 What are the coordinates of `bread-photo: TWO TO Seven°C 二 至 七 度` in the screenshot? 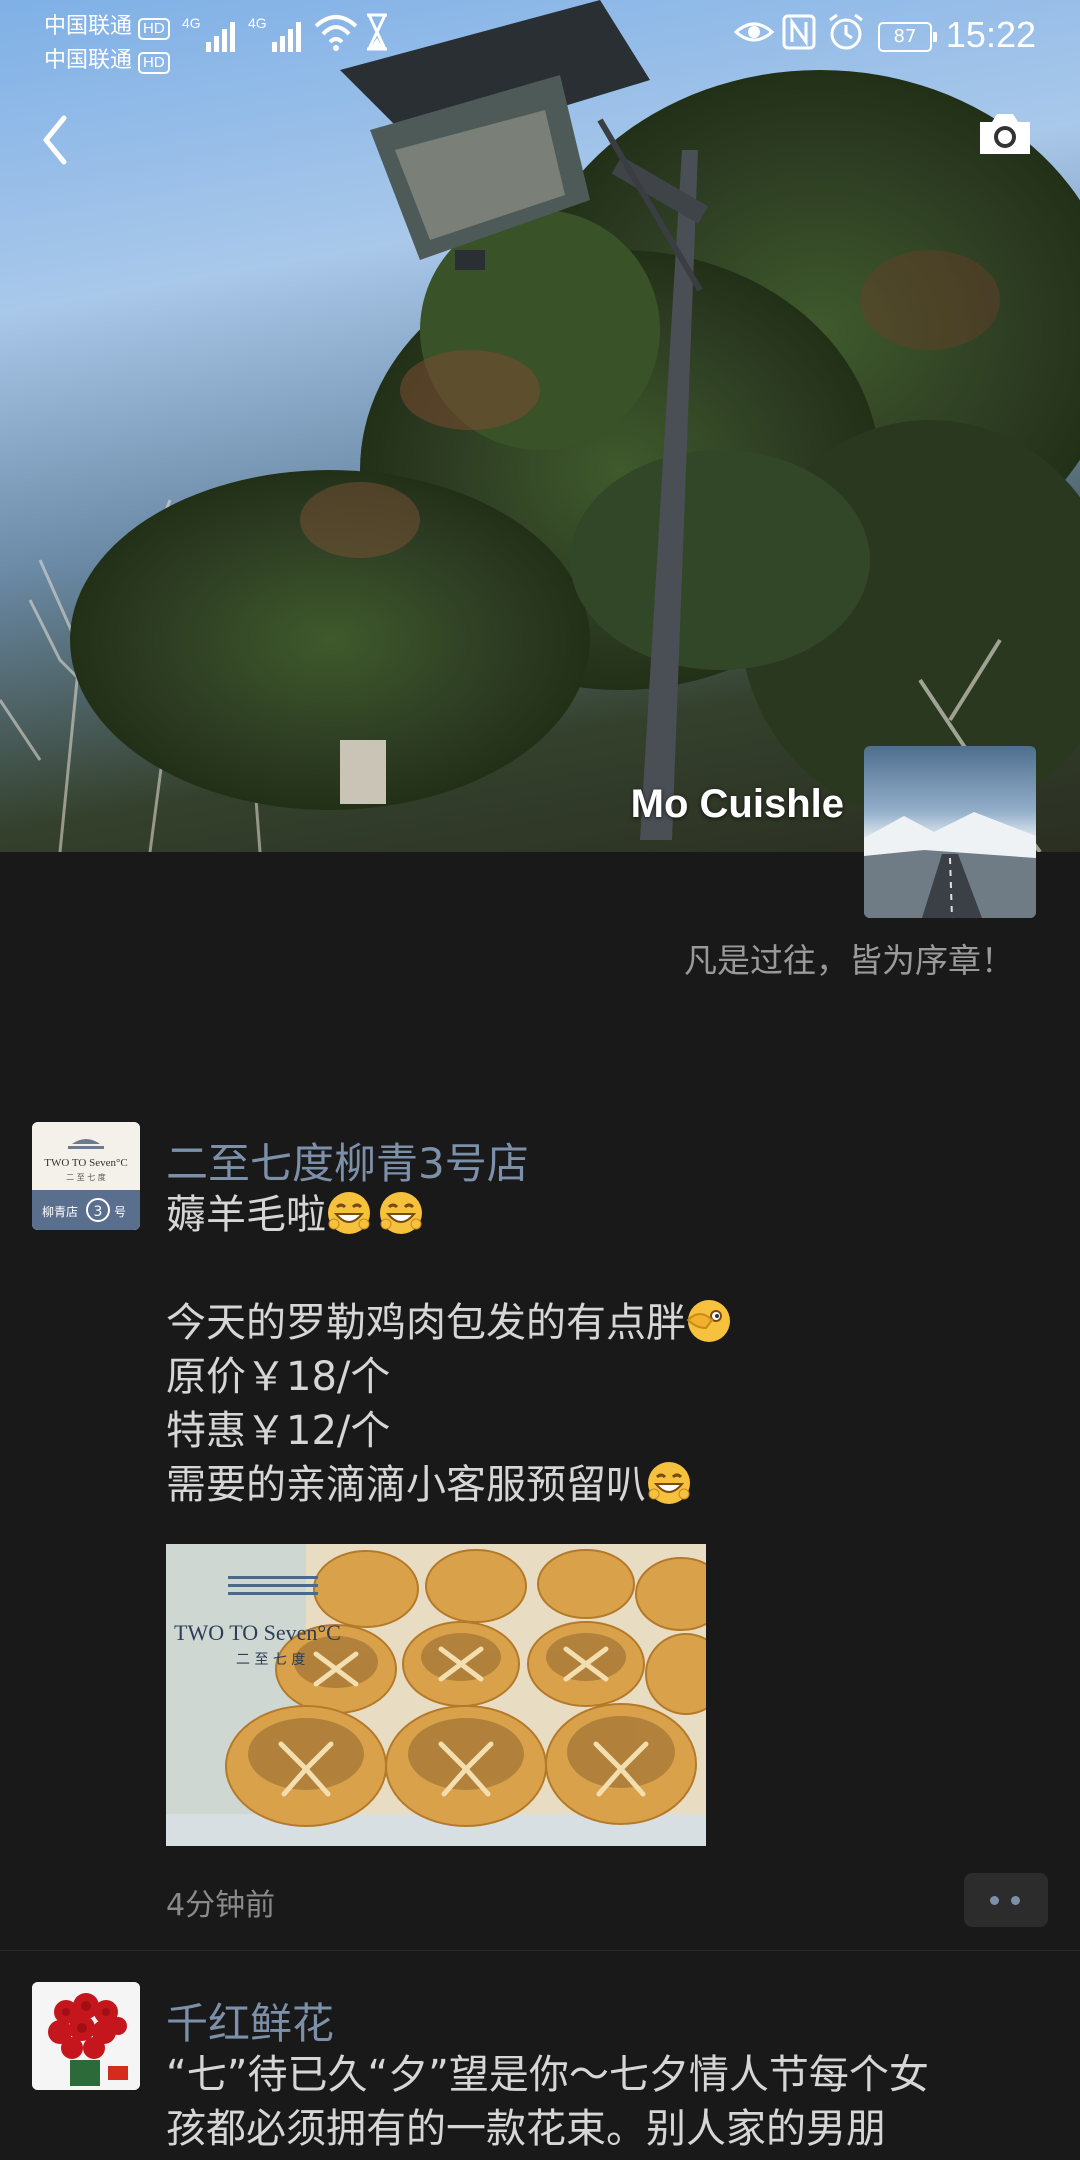 It's located at (436, 1695).